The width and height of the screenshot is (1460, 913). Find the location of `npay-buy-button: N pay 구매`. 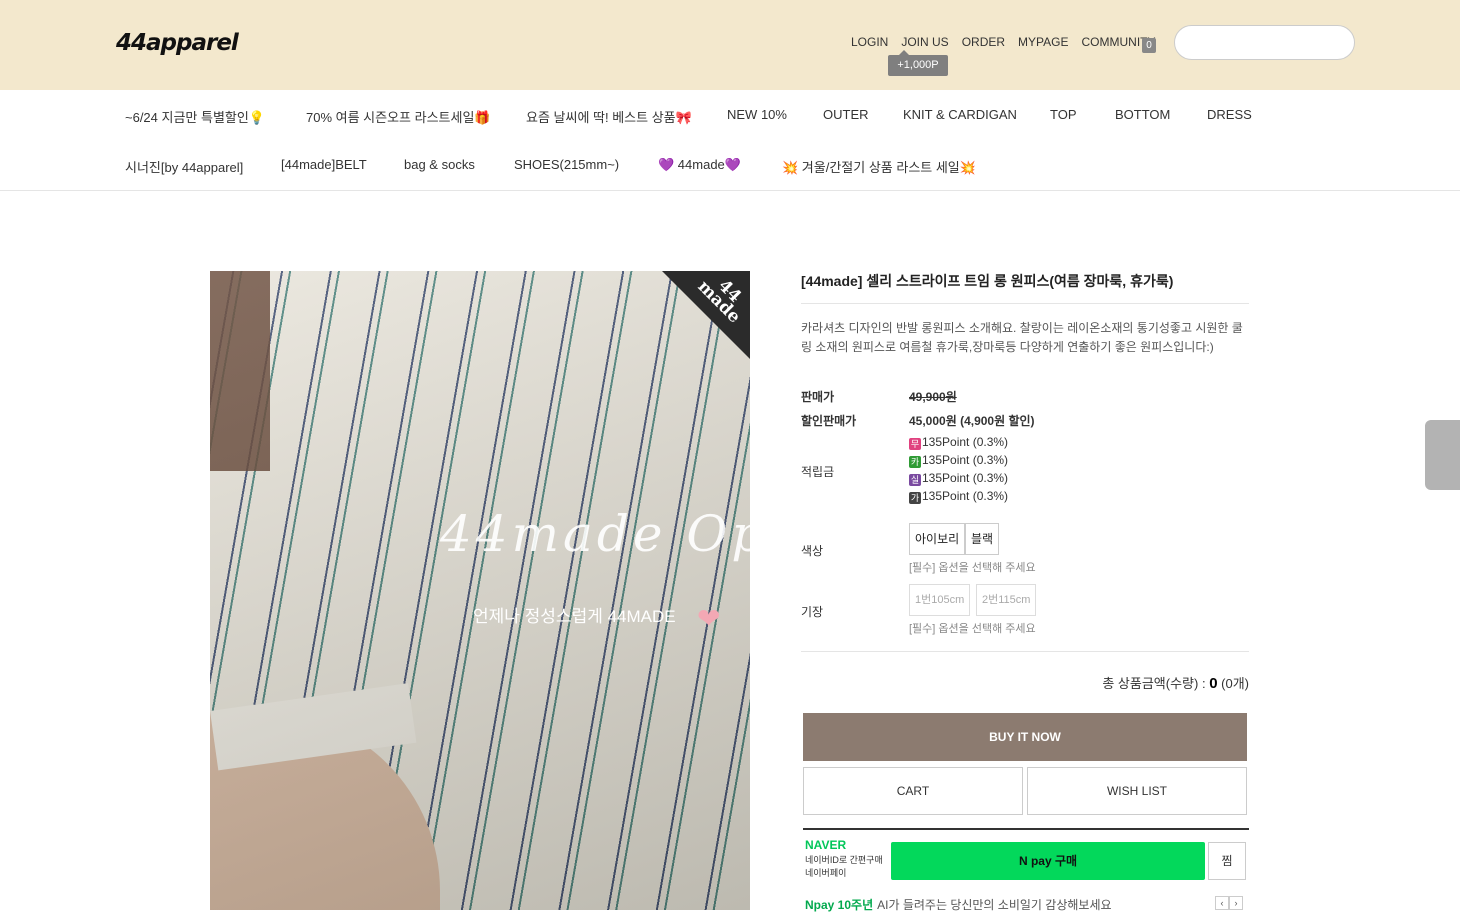

npay-buy-button: N pay 구매 is located at coordinates (1048, 861).